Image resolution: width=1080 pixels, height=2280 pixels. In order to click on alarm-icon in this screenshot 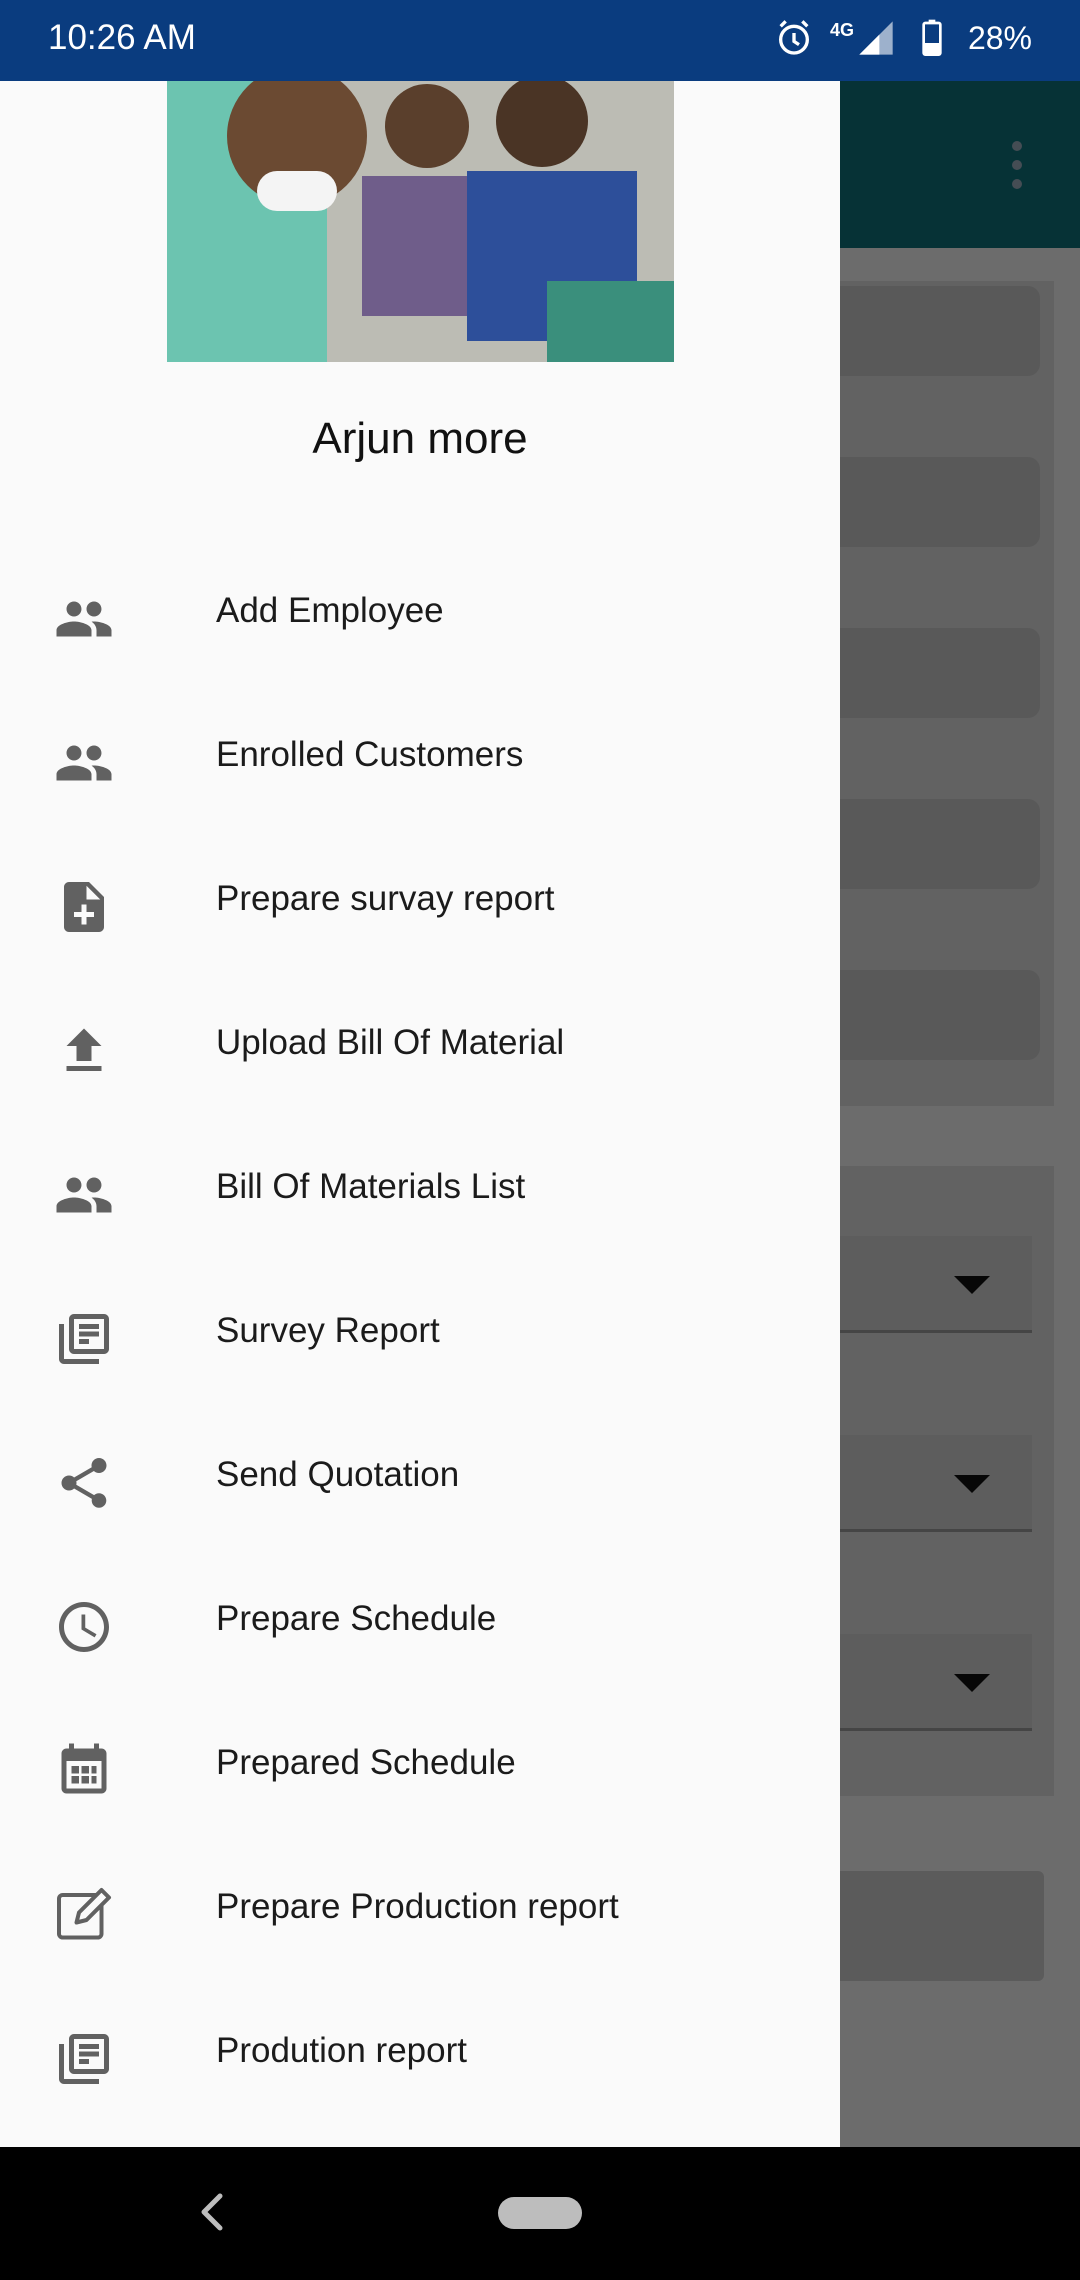, I will do `click(793, 37)`.